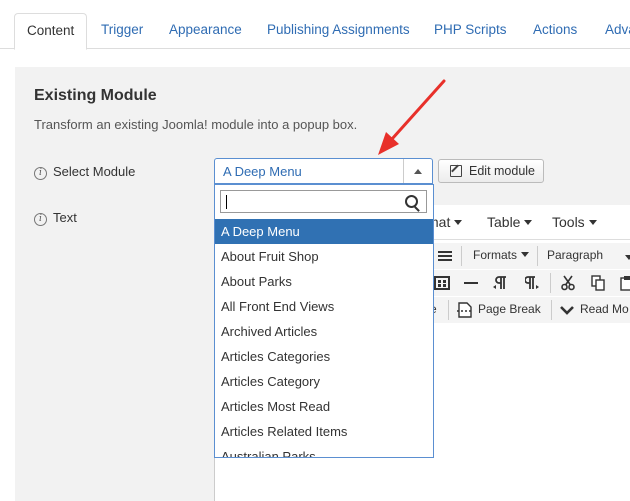 The height and width of the screenshot is (501, 630). I want to click on annotation-arrow, so click(412, 117).